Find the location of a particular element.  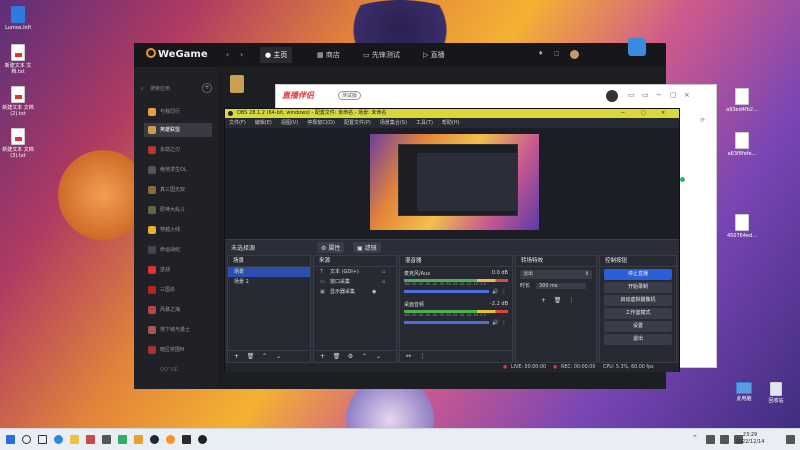

scene-item-selected: 场景 is located at coordinates (269, 272).